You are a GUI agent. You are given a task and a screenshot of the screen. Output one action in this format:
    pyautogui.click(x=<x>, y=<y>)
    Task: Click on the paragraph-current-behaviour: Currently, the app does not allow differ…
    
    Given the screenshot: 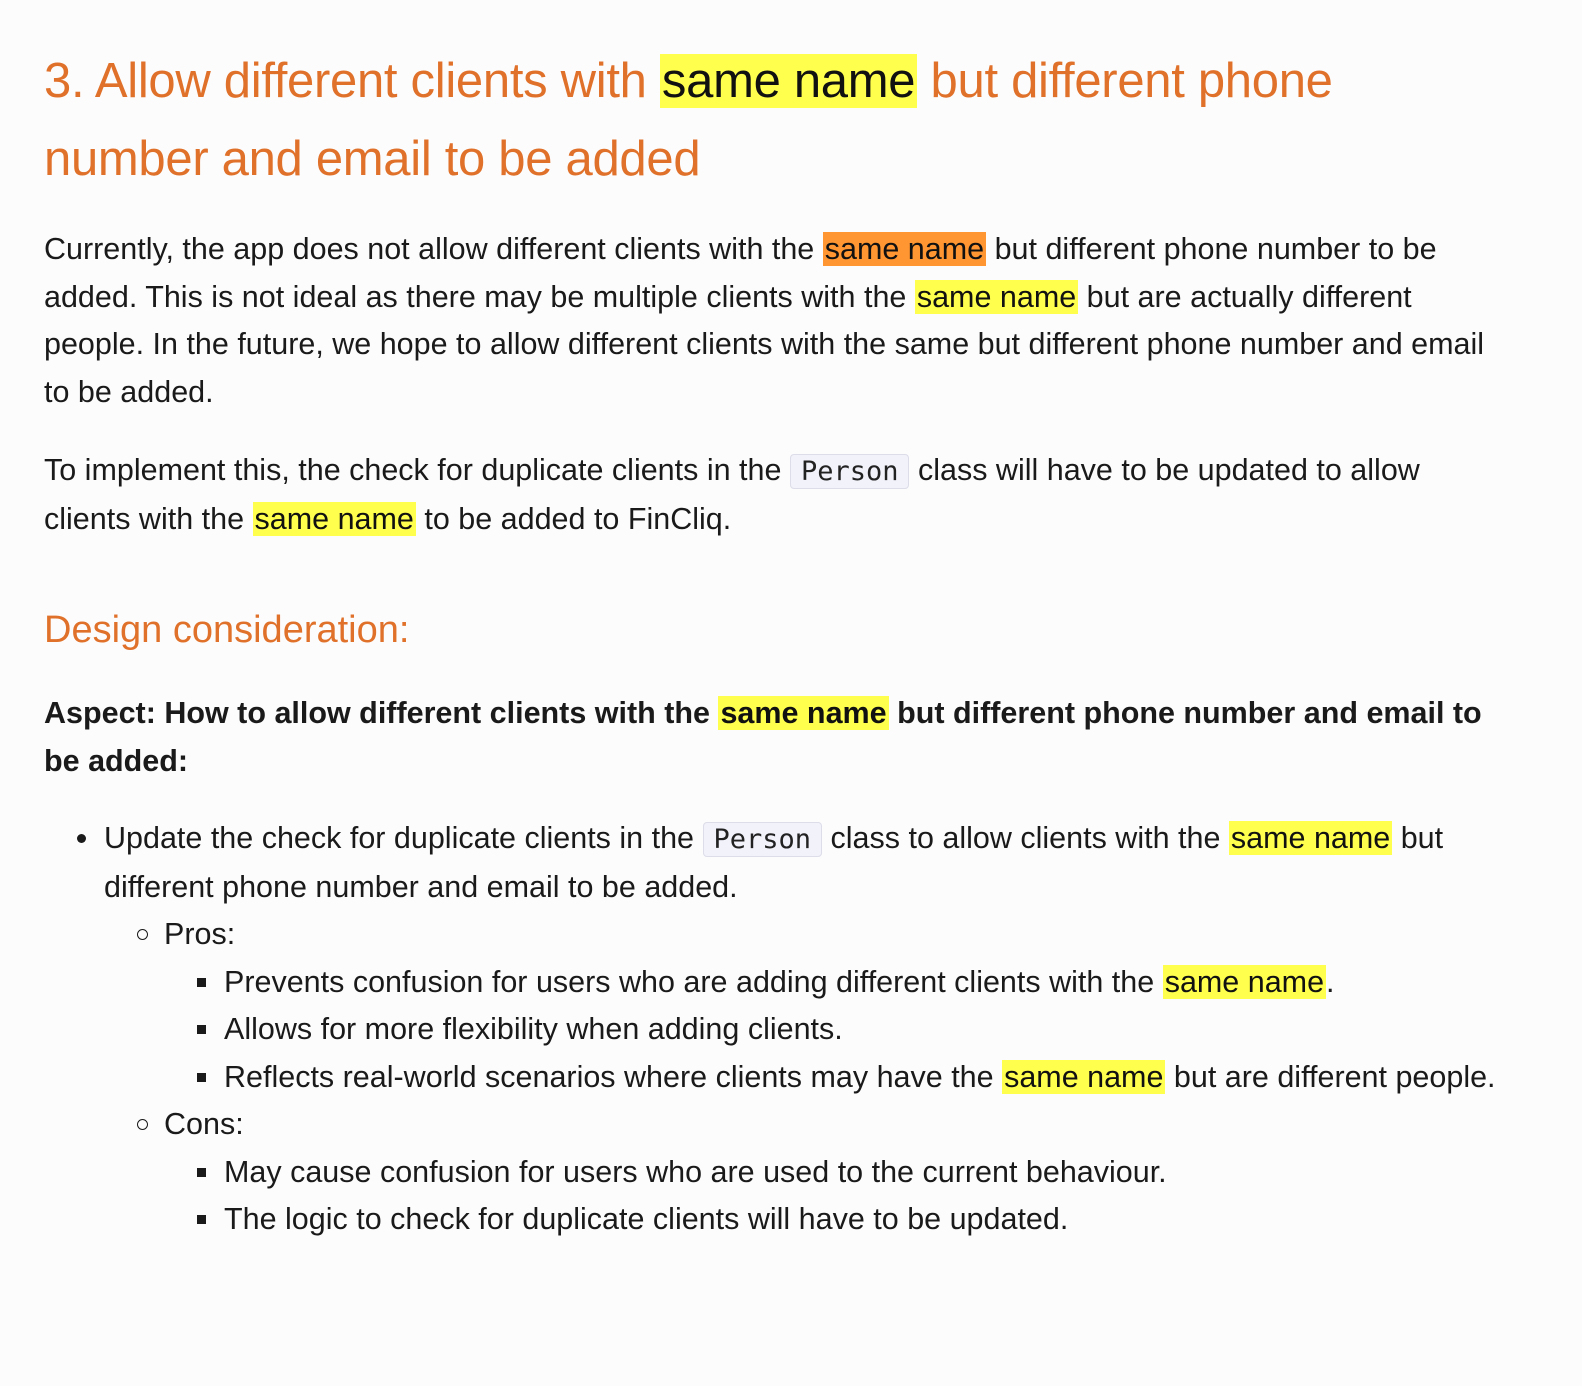 What is the action you would take?
    pyautogui.click(x=779, y=321)
    